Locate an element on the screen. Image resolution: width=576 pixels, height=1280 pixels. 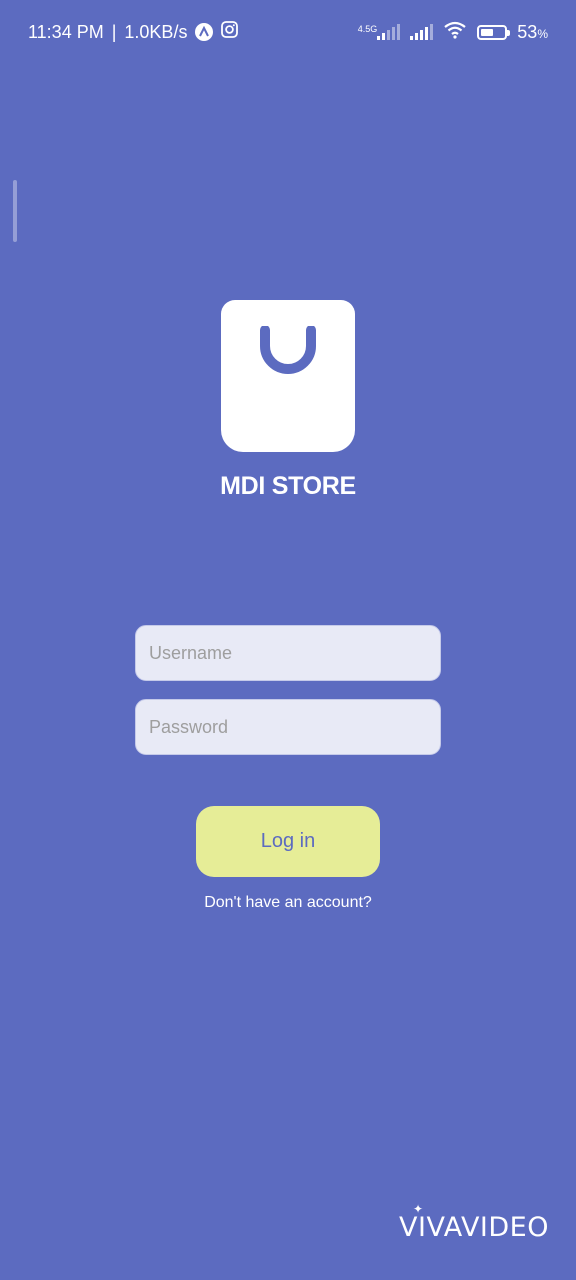
battery-percent: 53% is located at coordinates (532, 31).